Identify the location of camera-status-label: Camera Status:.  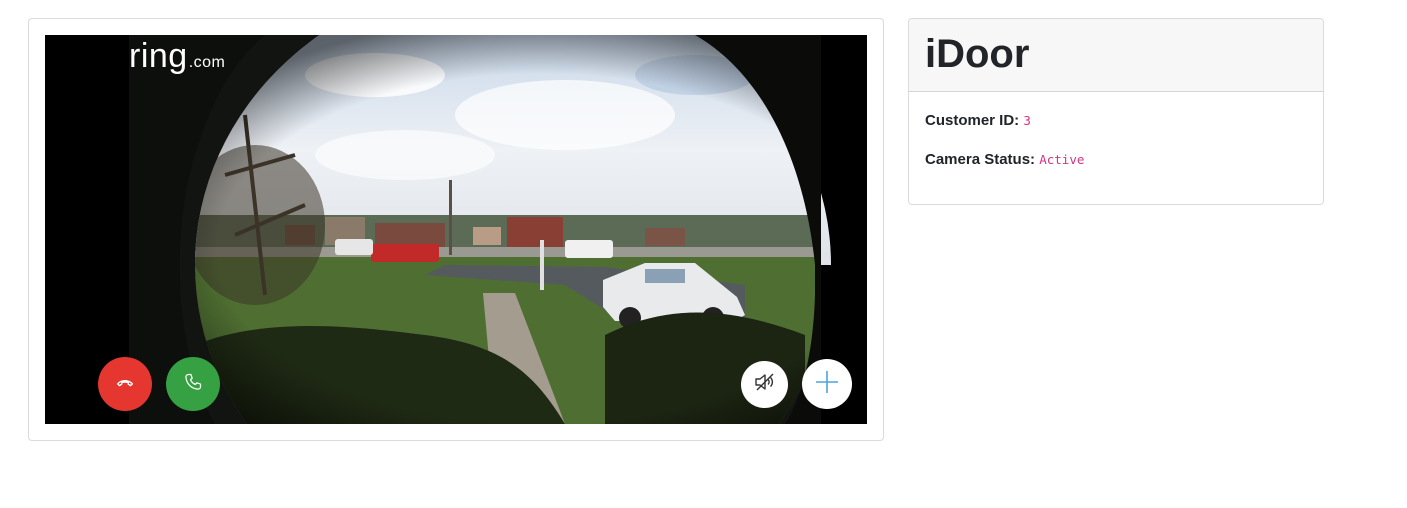
(980, 159).